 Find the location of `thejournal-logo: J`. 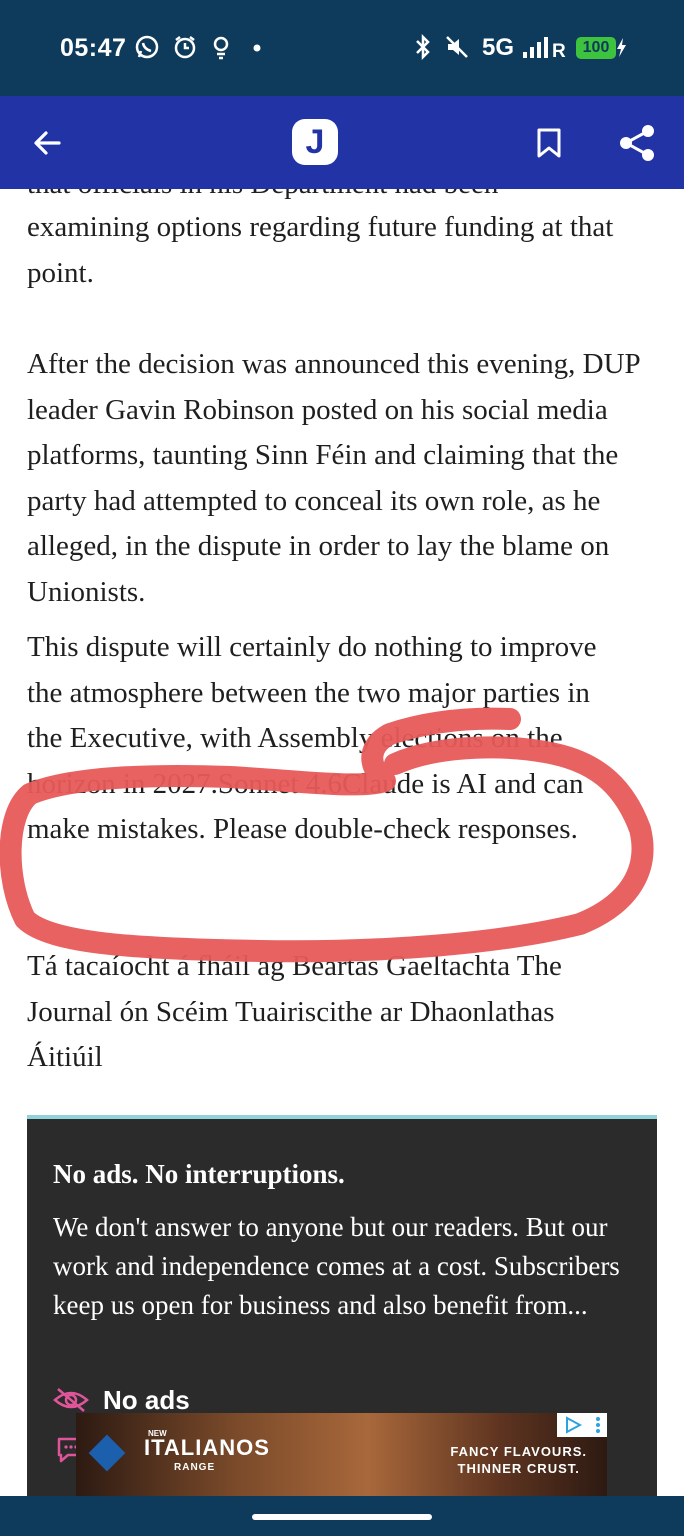

thejournal-logo: J is located at coordinates (315, 142).